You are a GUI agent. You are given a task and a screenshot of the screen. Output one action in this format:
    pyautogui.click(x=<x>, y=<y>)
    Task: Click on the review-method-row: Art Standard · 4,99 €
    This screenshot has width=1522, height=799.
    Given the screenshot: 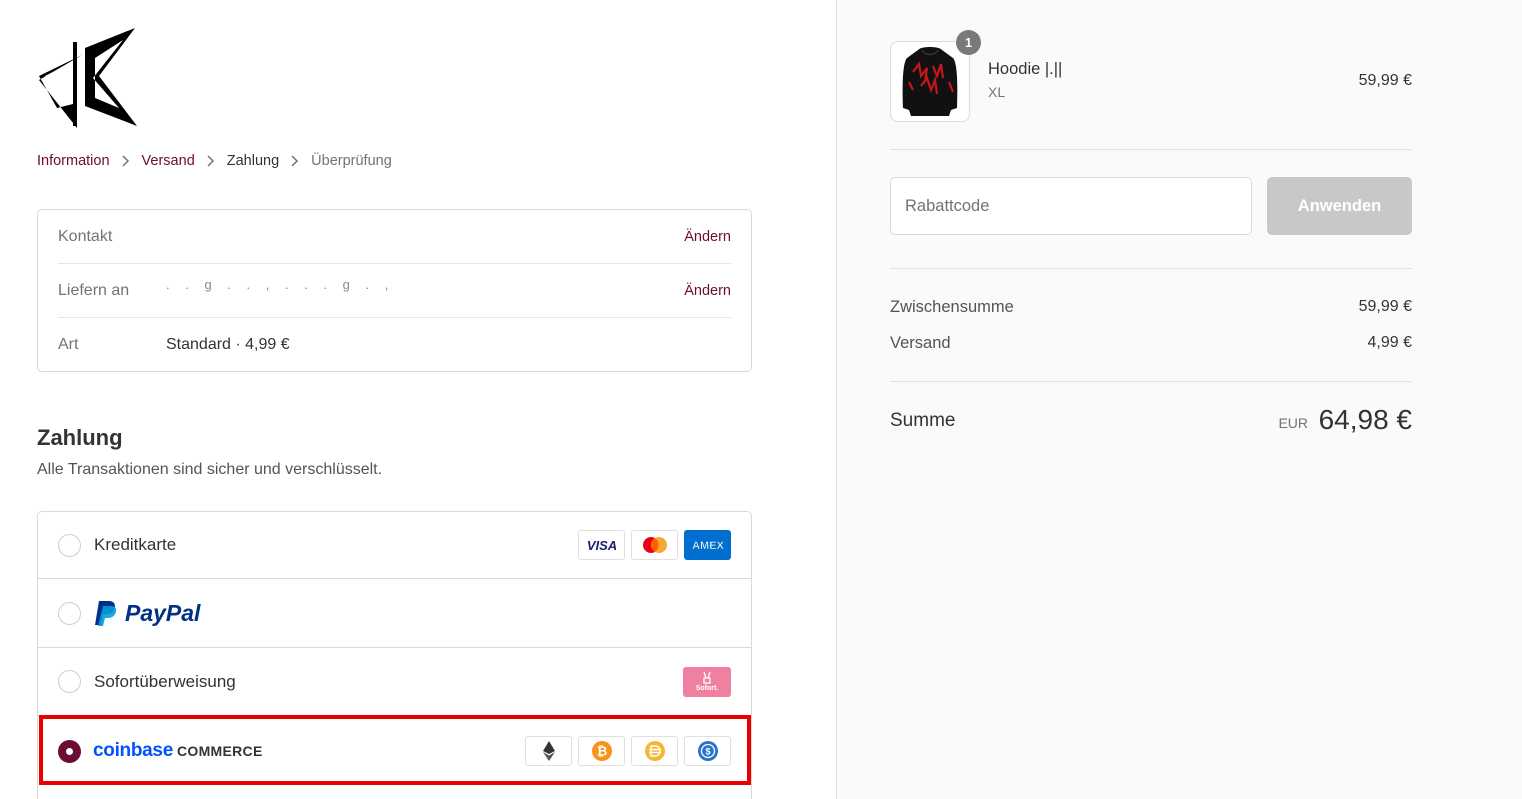 What is the action you would take?
    pyautogui.click(x=394, y=345)
    